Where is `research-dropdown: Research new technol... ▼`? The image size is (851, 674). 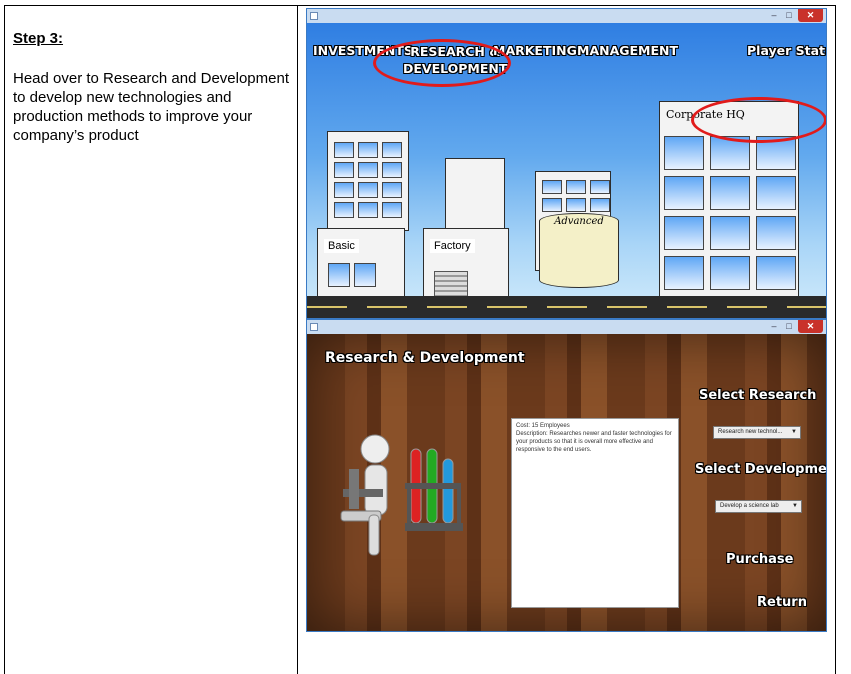 research-dropdown: Research new technol... ▼ is located at coordinates (757, 432).